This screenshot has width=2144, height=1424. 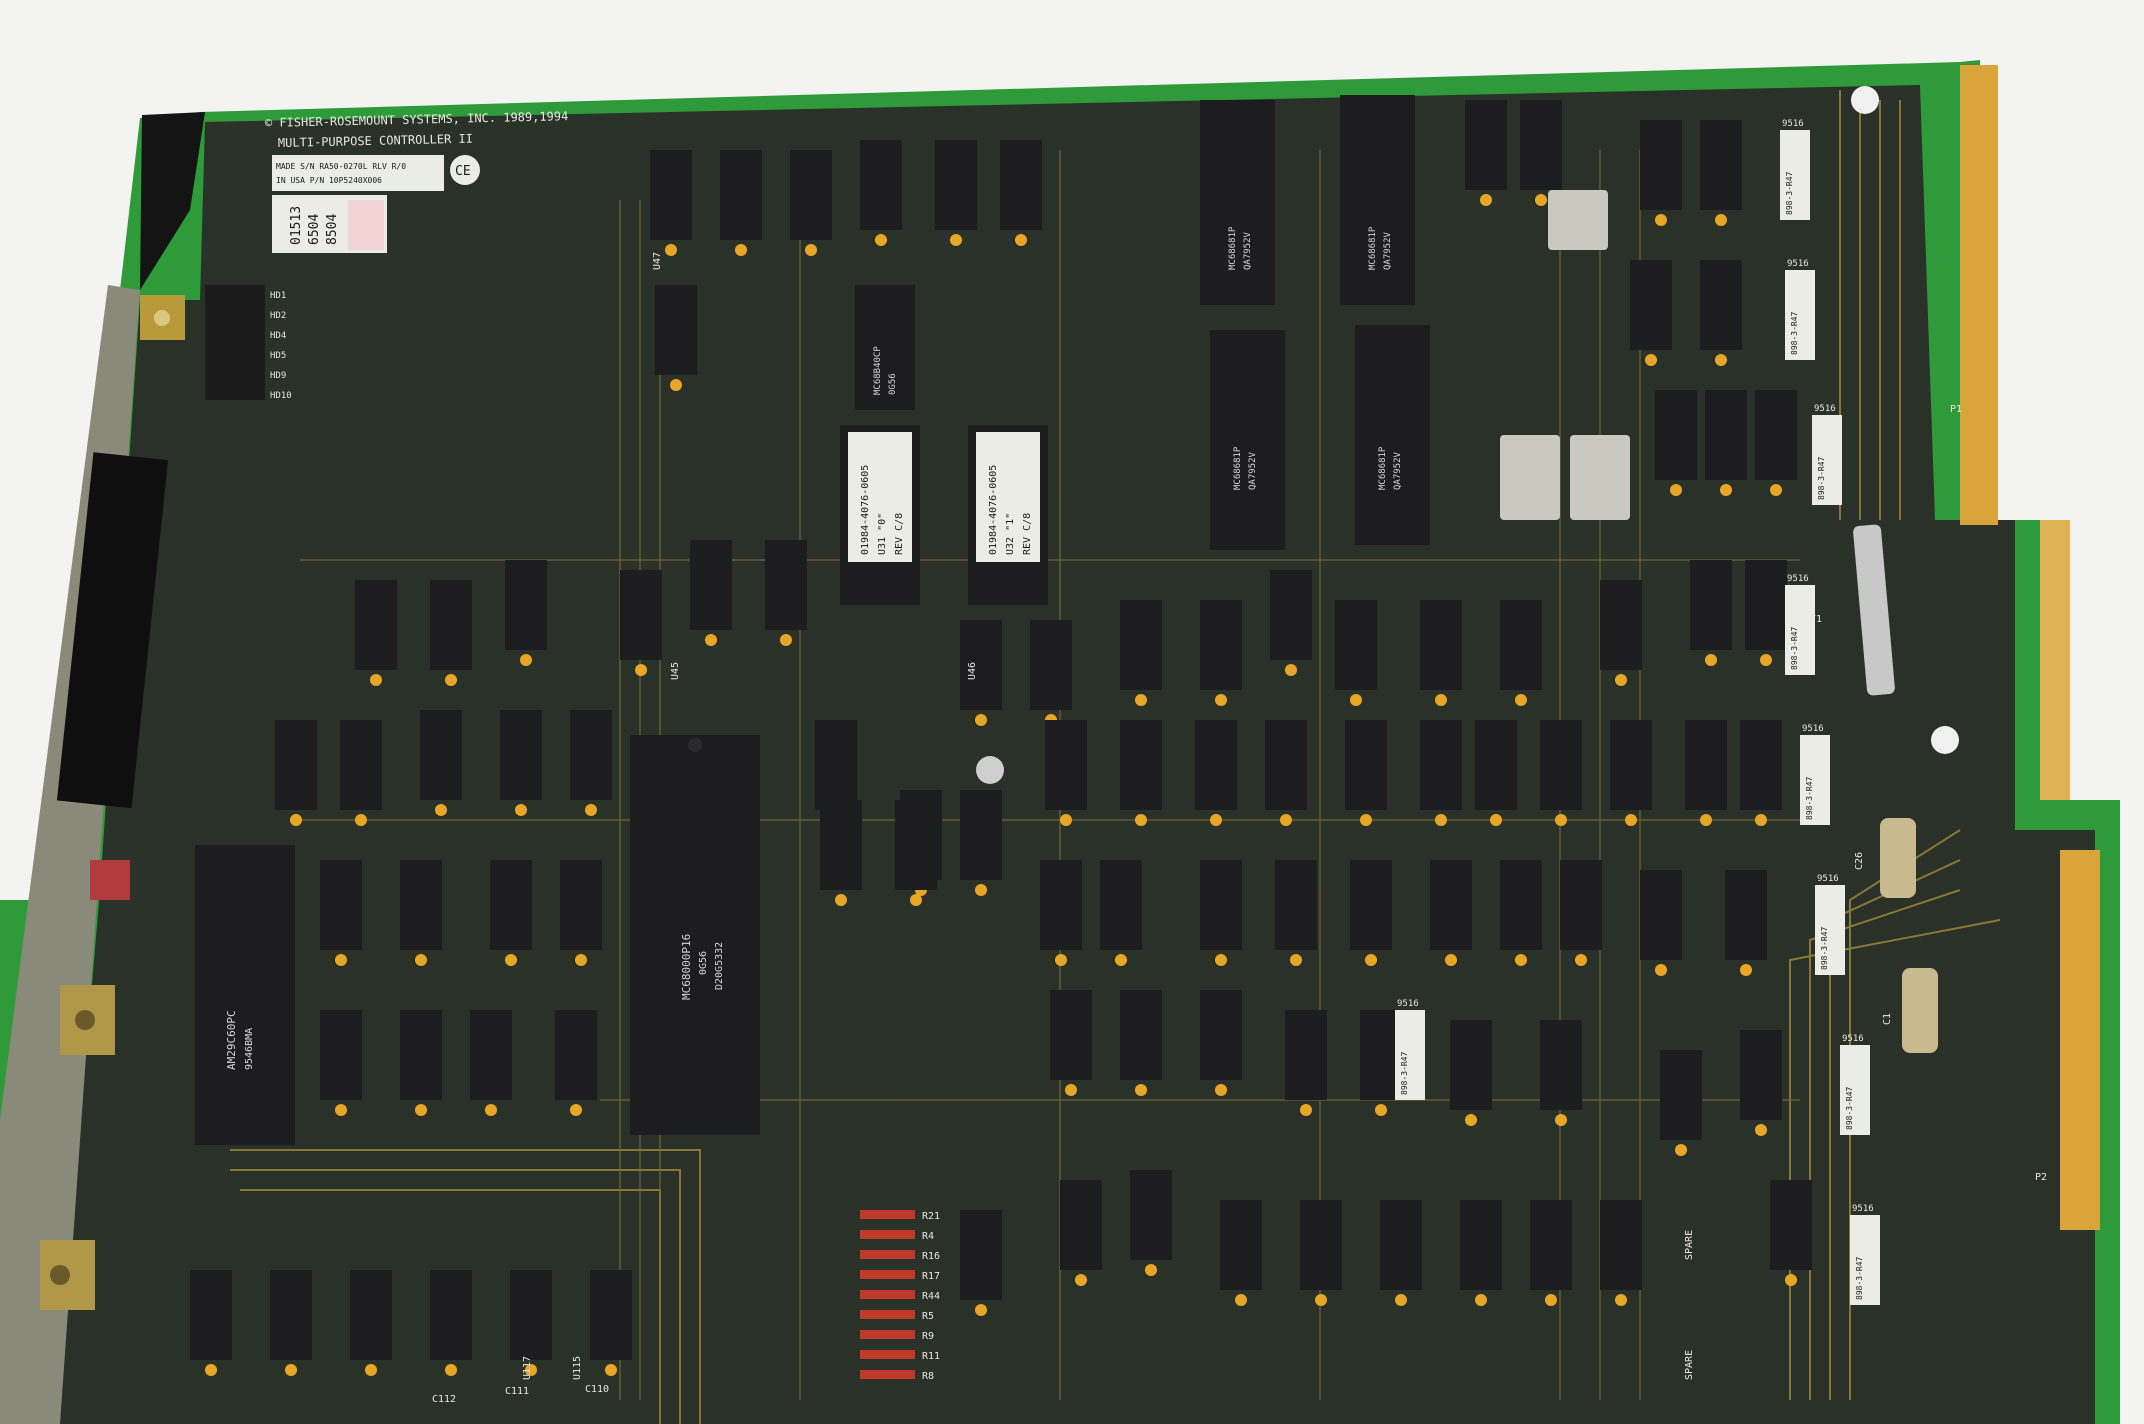 What do you see at coordinates (463, 171) in the screenshot?
I see `ce-mark: CE` at bounding box center [463, 171].